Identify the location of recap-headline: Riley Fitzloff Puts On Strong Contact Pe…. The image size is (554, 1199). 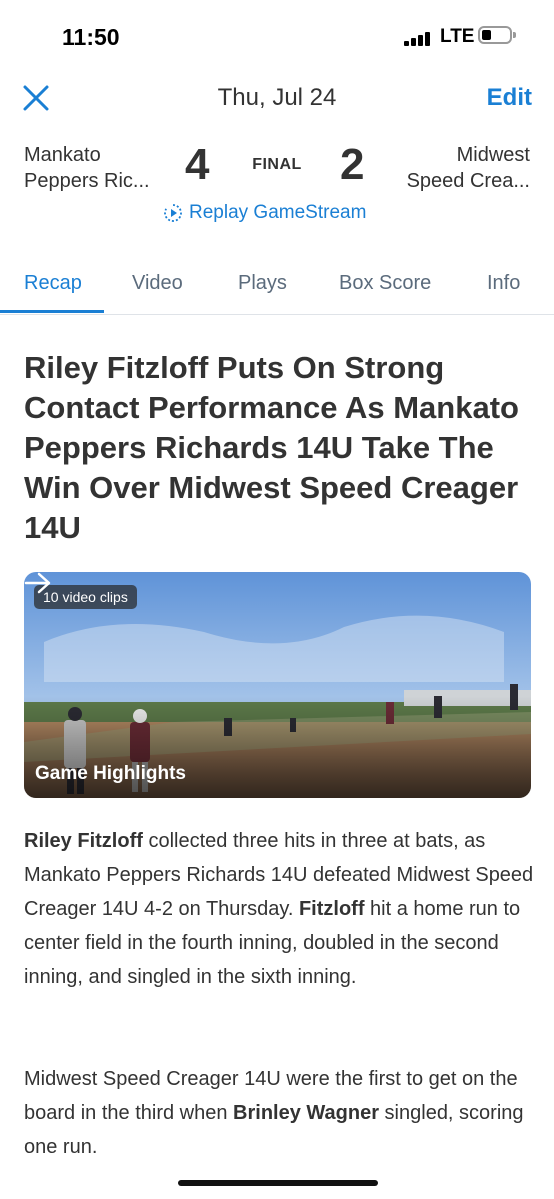
(271, 447).